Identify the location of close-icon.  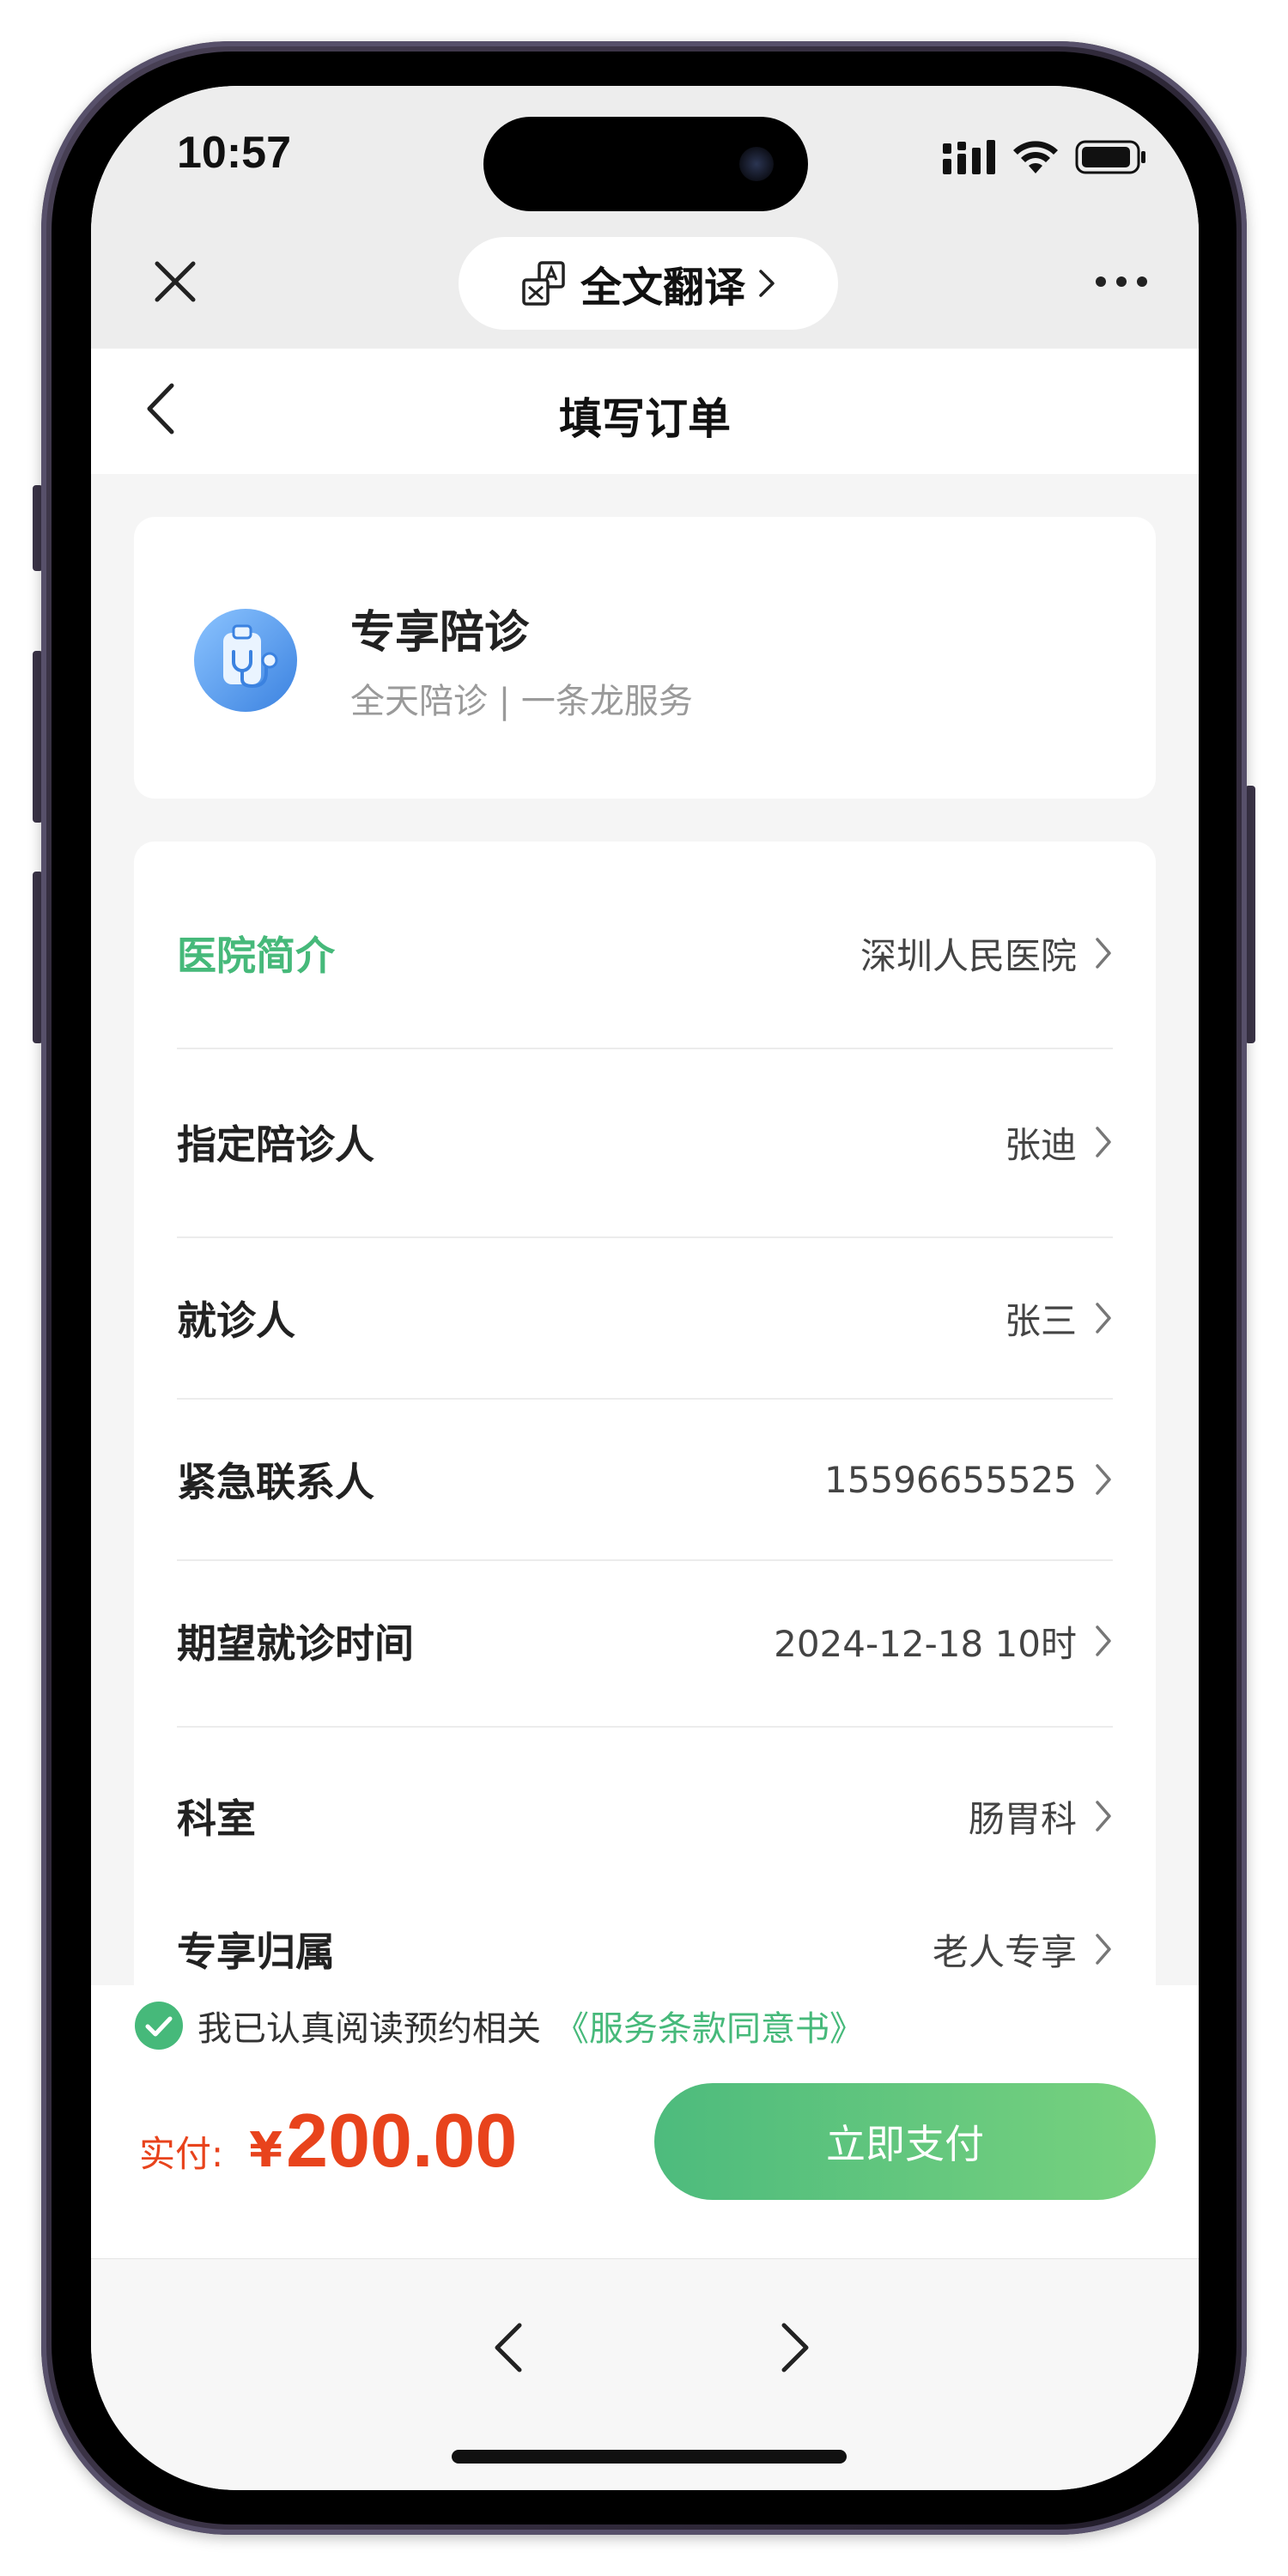
(175, 281).